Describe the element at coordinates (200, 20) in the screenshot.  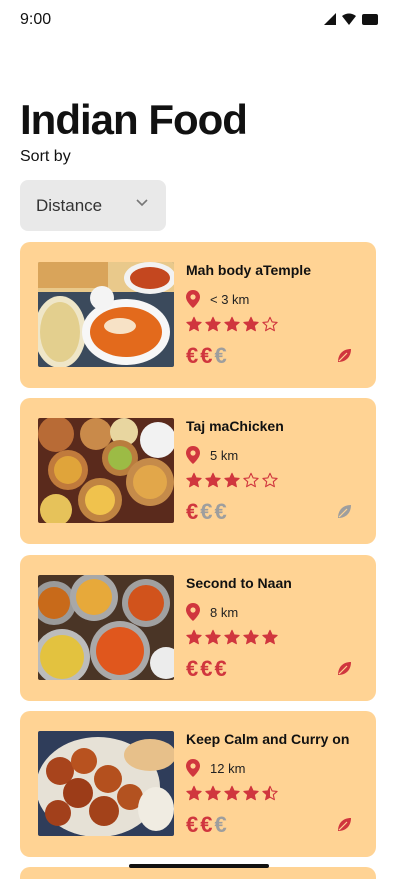
I see `status-bar: 9:00` at that location.